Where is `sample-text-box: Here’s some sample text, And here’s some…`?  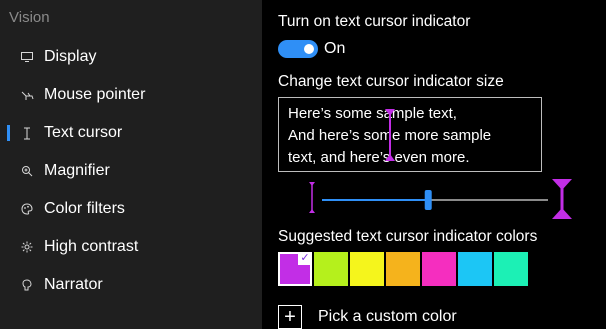
sample-text-box: Here’s some sample text, And here’s some… is located at coordinates (410, 134).